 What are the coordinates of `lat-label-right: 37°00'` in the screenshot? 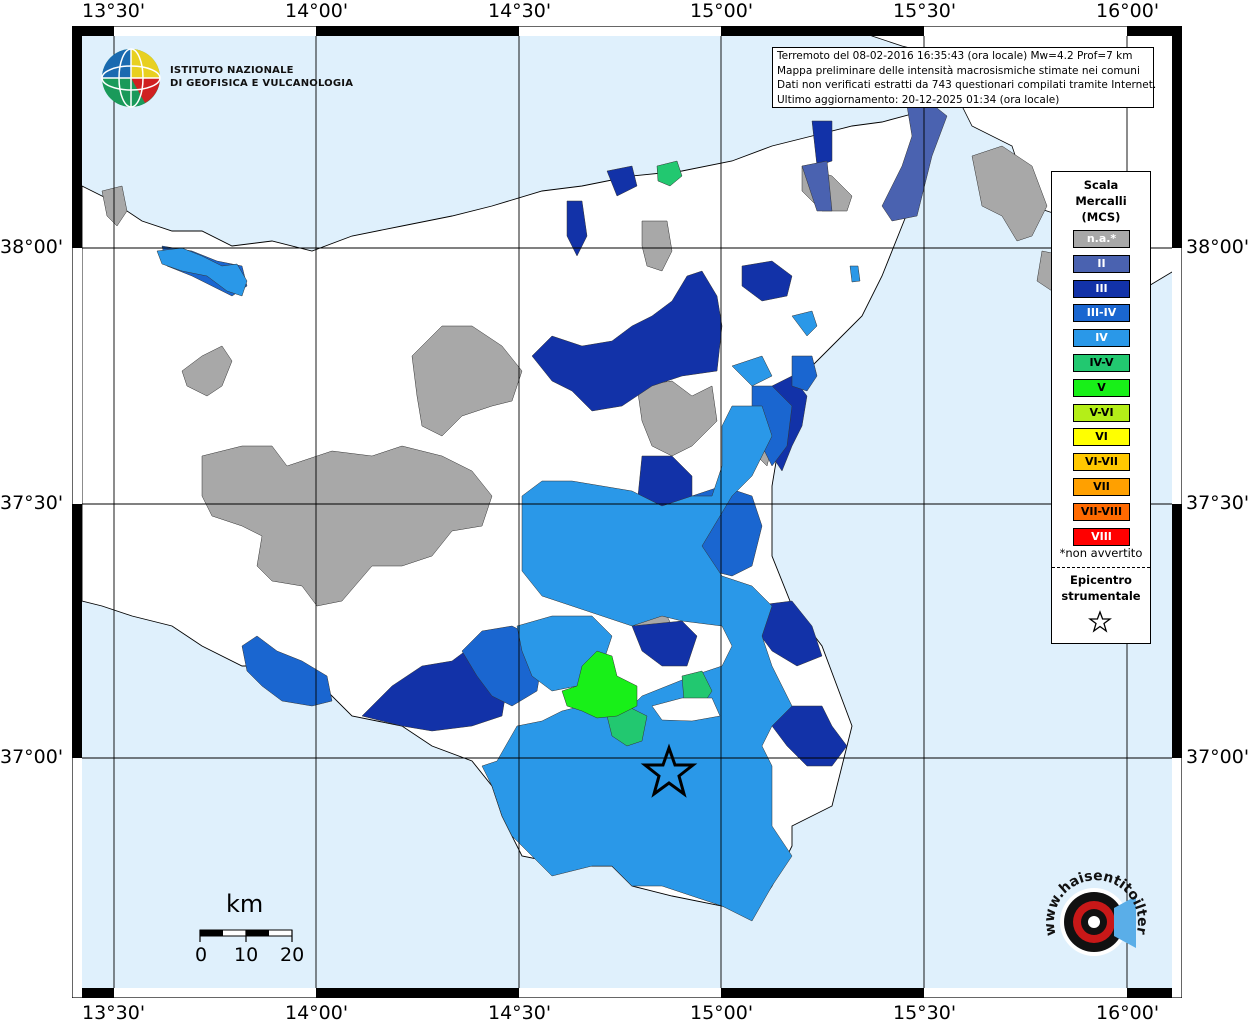 It's located at (1218, 757).